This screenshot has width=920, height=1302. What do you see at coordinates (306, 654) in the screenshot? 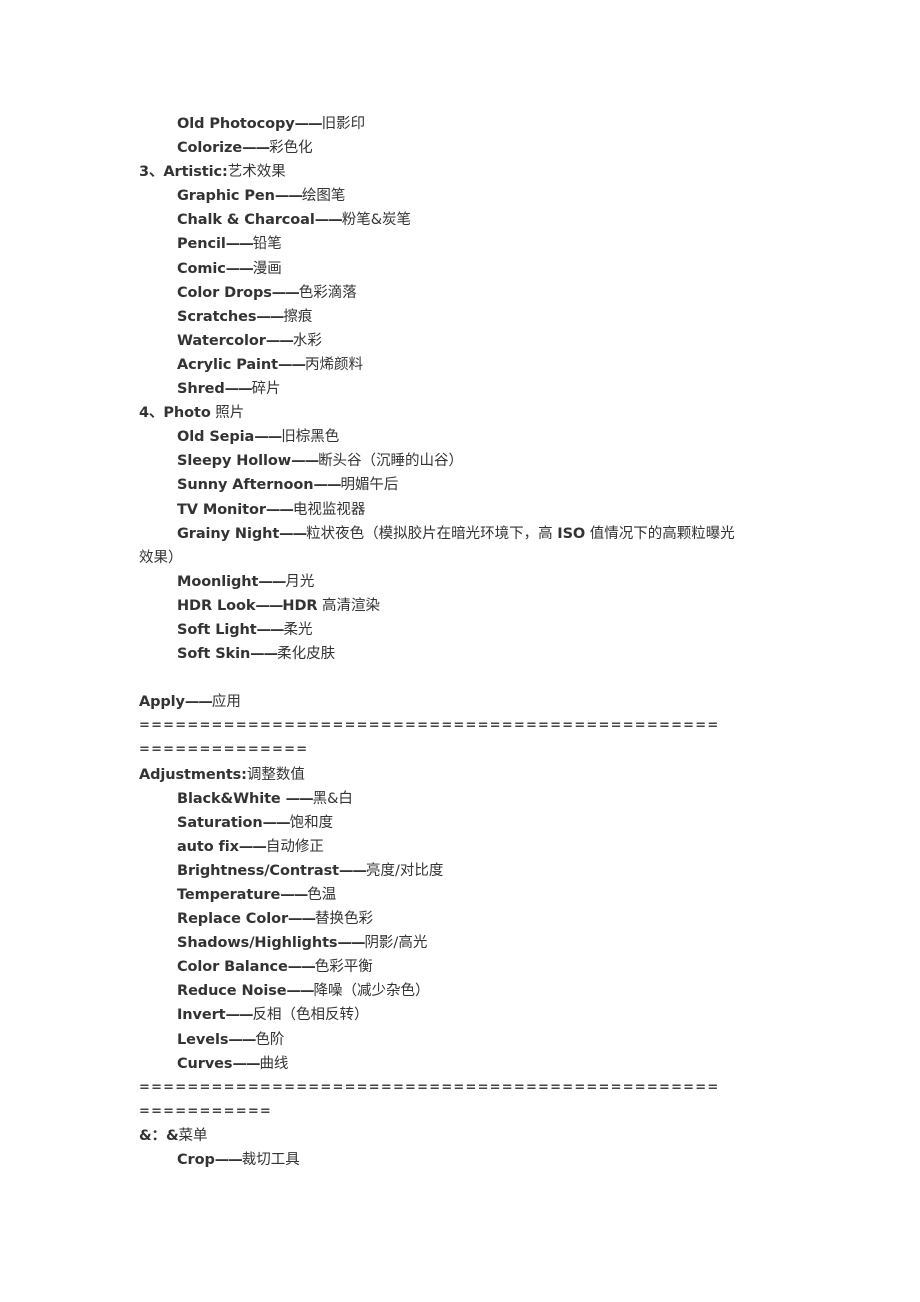
I see `item-zh: 柔化皮肤` at bounding box center [306, 654].